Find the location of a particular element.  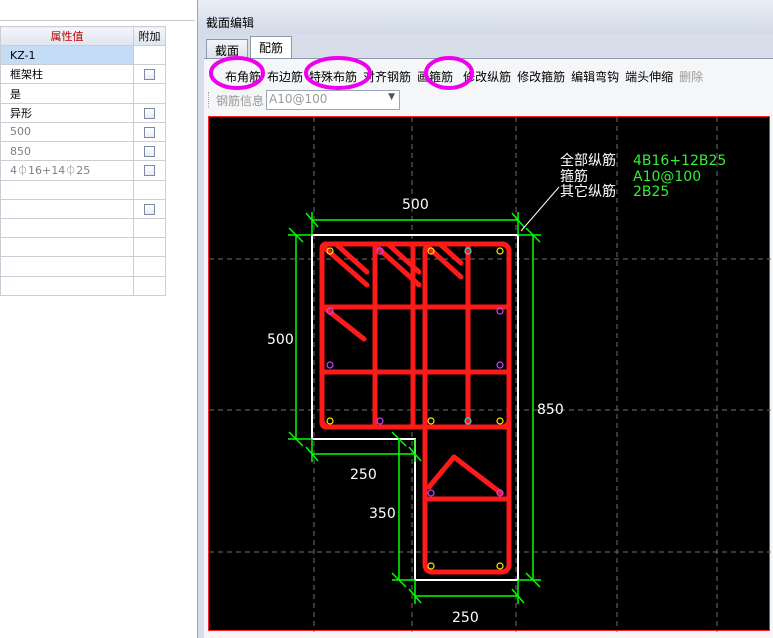

align-rebar-button: 对齐钢筋 is located at coordinates (387, 75).